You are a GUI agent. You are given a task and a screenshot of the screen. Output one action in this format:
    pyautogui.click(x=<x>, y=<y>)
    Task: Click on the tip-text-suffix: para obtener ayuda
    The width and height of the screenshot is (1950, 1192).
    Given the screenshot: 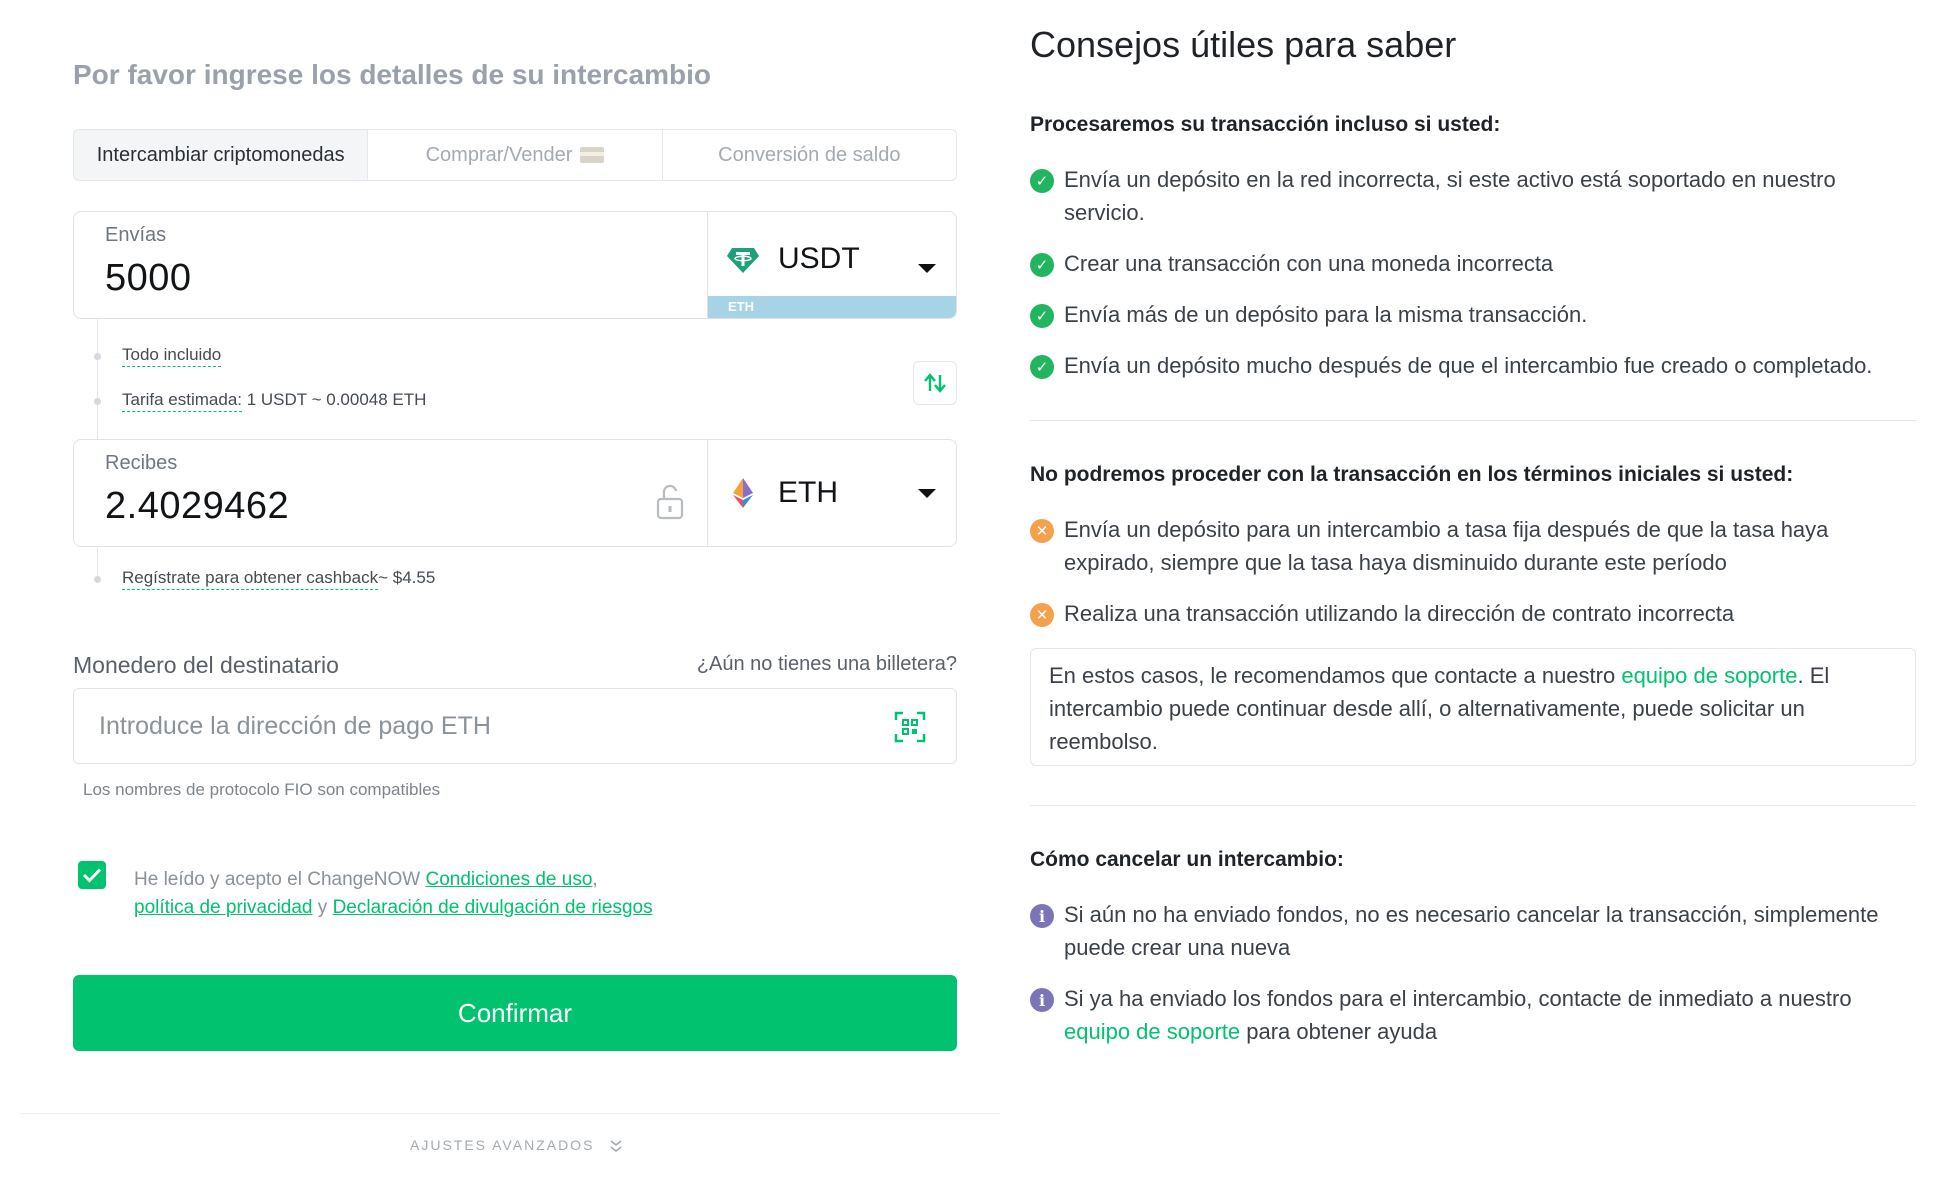 What is the action you would take?
    pyautogui.click(x=1339, y=1031)
    